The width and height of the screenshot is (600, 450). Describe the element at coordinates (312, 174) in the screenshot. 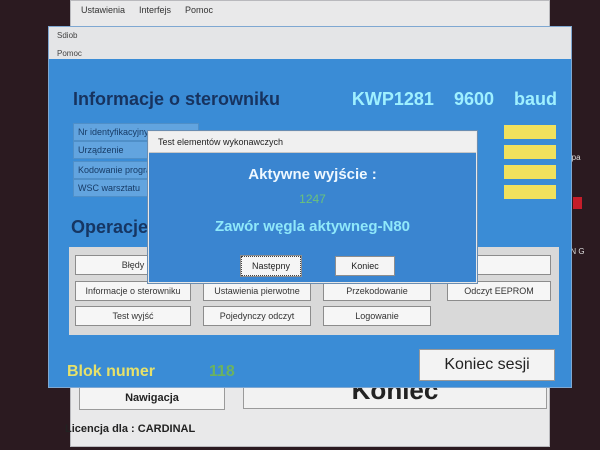

I see `active-output-label: Aktywne wyjście :` at that location.